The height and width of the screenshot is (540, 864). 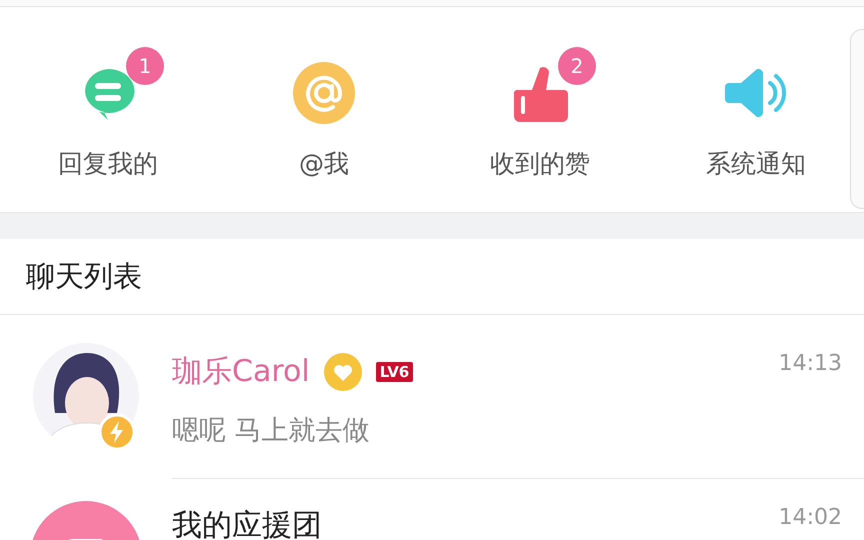 I want to click on at-sign-icon, so click(x=324, y=93).